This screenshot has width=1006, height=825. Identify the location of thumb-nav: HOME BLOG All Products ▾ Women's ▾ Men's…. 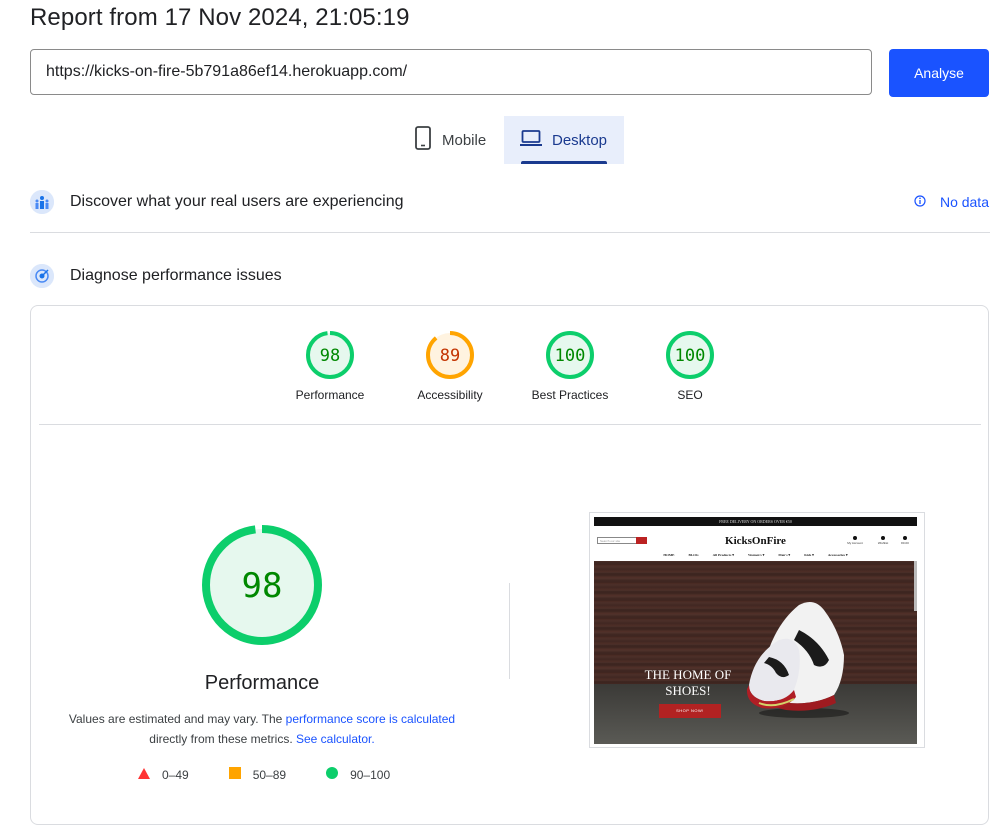
(755, 557).